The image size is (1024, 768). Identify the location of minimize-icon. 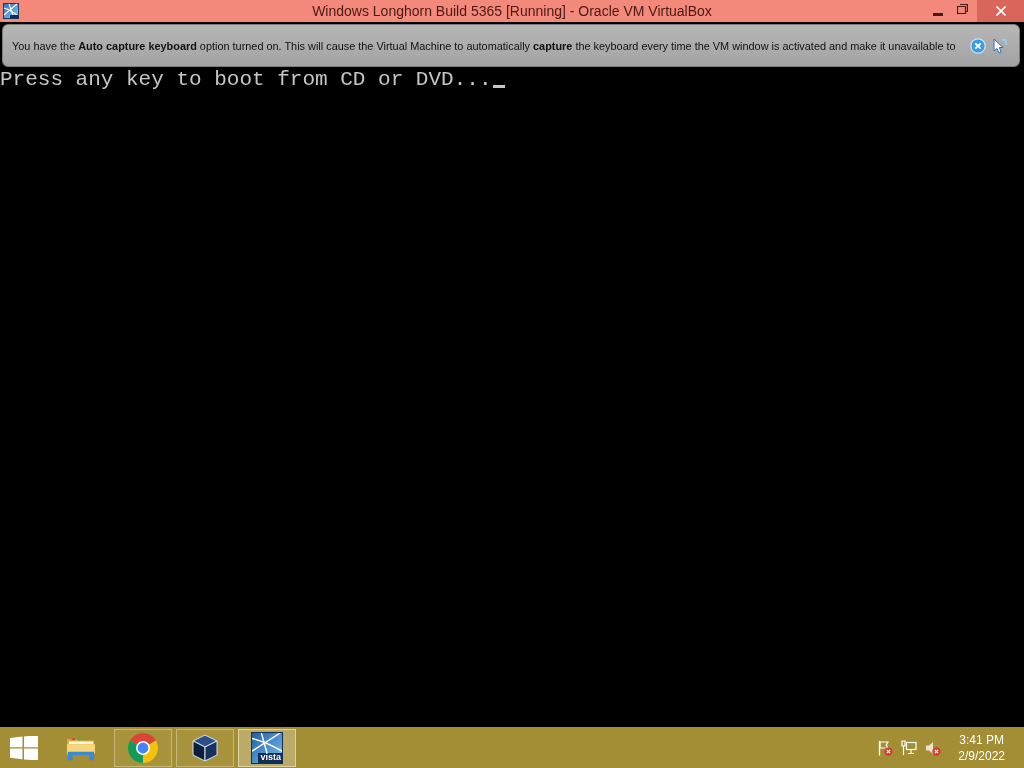
(938, 14).